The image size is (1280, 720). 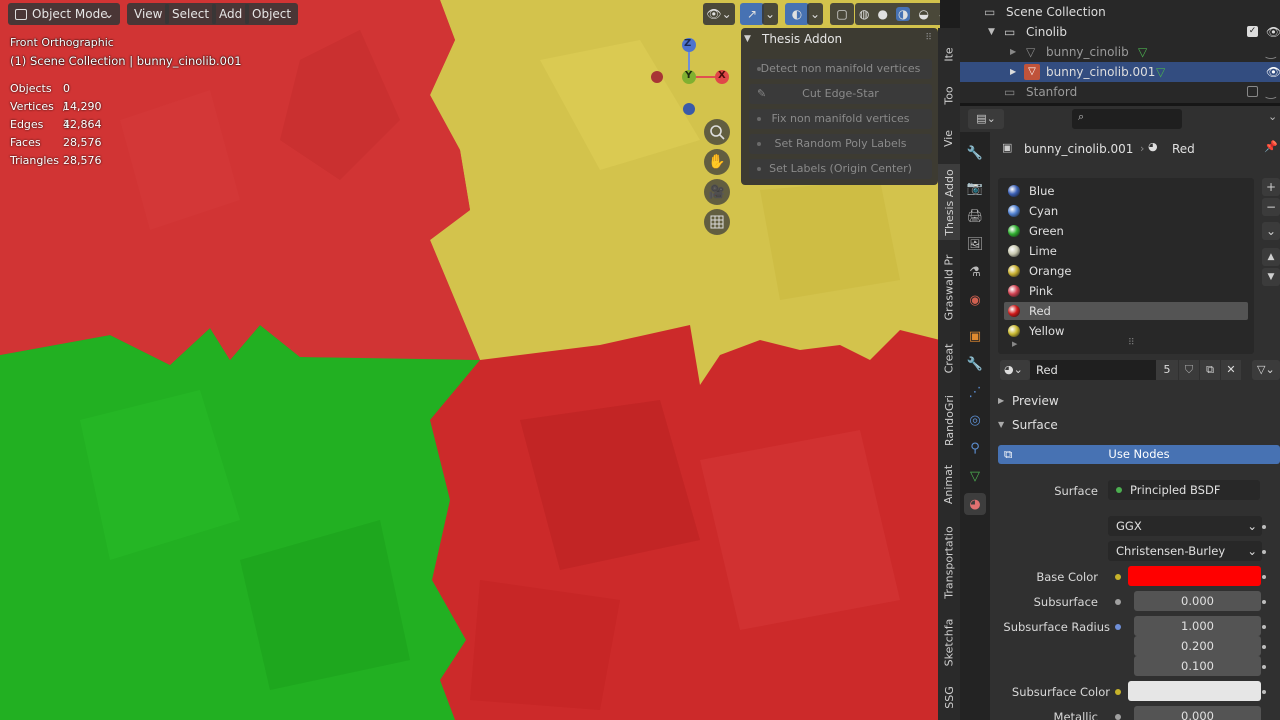 I want to click on include-checkbox, so click(x=1252, y=91).